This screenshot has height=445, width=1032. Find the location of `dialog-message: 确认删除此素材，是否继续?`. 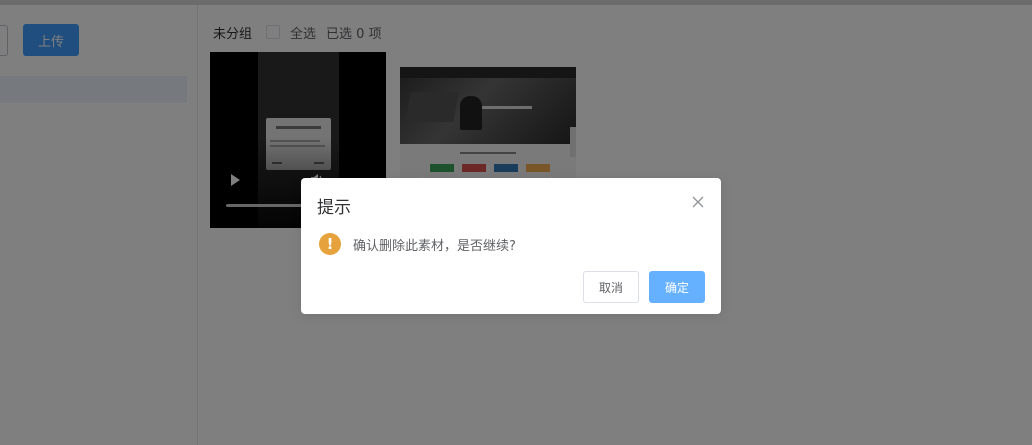

dialog-message: 确认删除此素材，是否继续? is located at coordinates (434, 246).